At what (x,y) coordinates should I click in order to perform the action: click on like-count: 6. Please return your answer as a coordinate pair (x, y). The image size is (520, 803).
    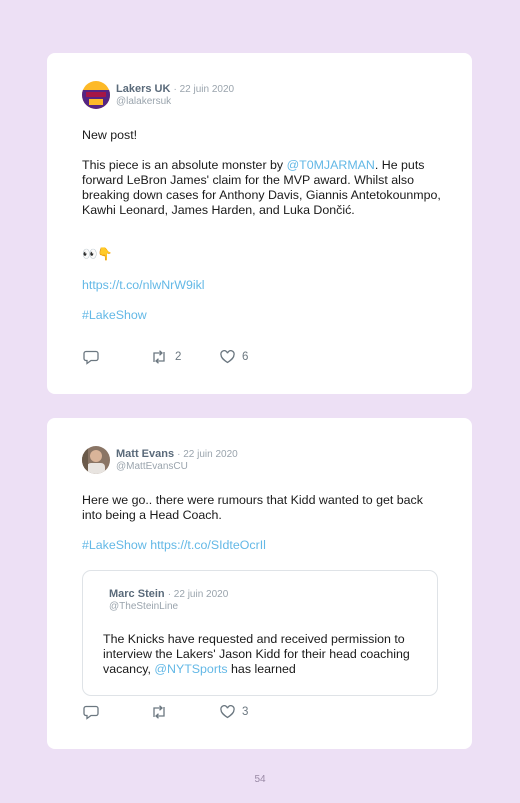
    Looking at the image, I should click on (245, 357).